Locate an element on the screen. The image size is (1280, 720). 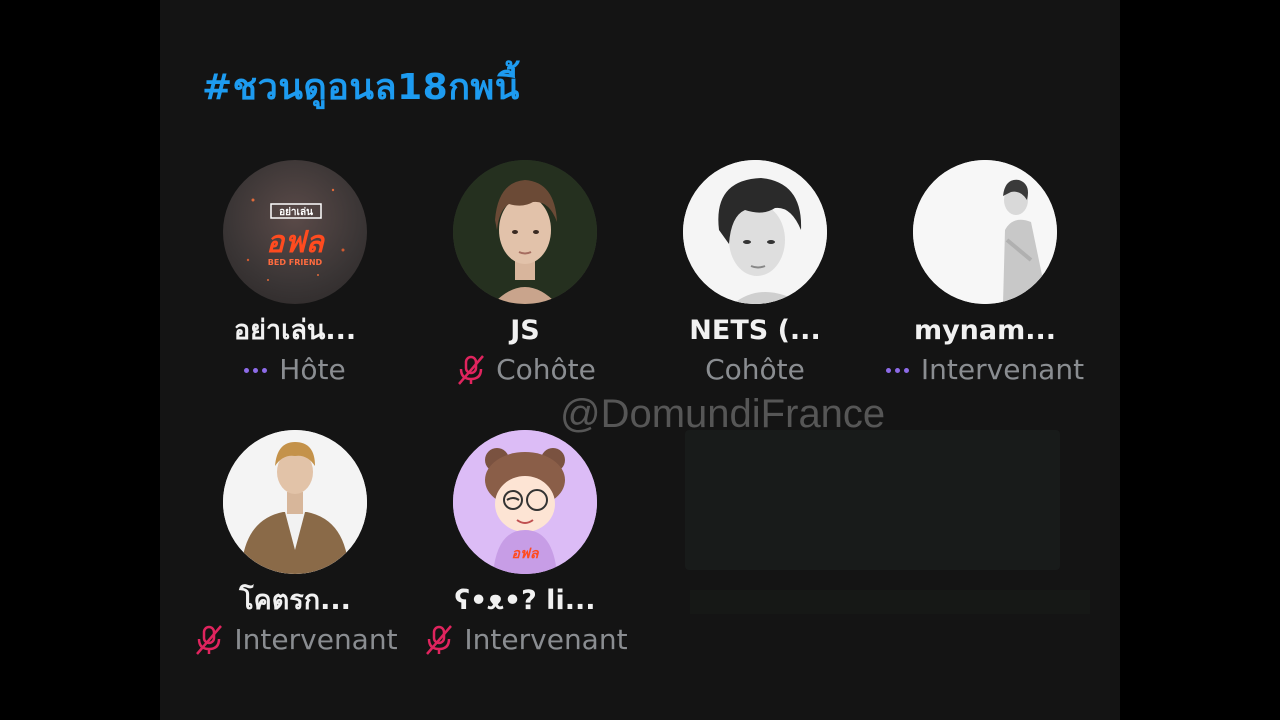
speaker-card-cohost-nets: NETS (... Cohôte is located at coordinates (755, 274).